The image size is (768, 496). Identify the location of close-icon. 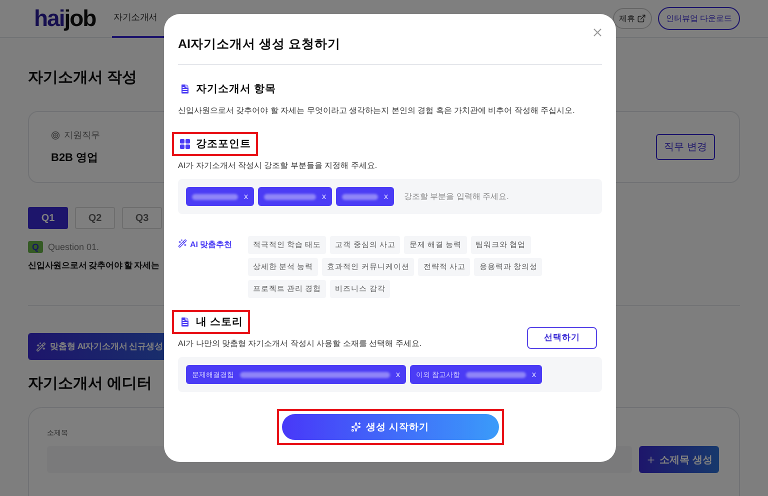
(597, 32).